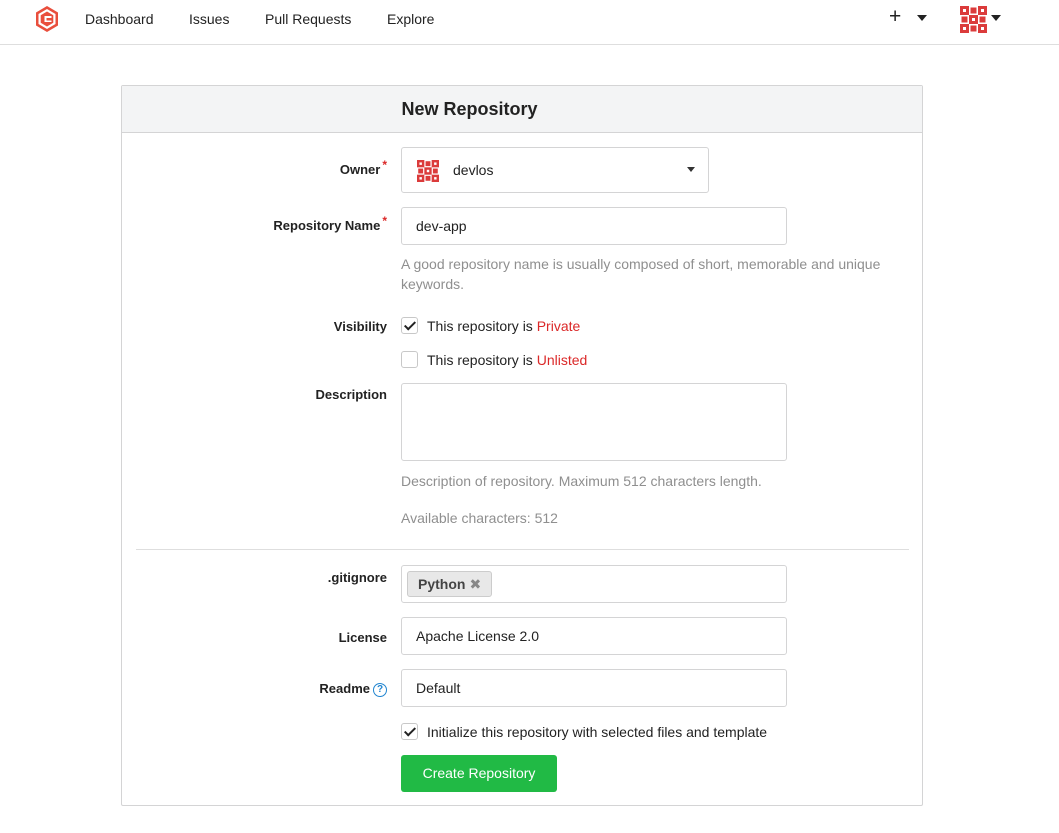  Describe the element at coordinates (522, 549) in the screenshot. I see `section-divider` at that location.